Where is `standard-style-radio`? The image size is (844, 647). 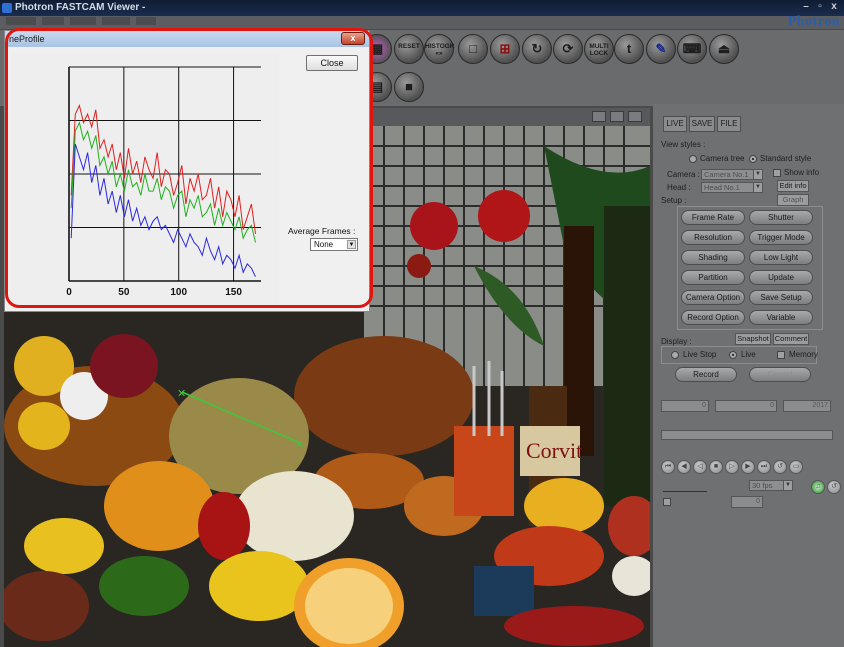 standard-style-radio is located at coordinates (753, 159).